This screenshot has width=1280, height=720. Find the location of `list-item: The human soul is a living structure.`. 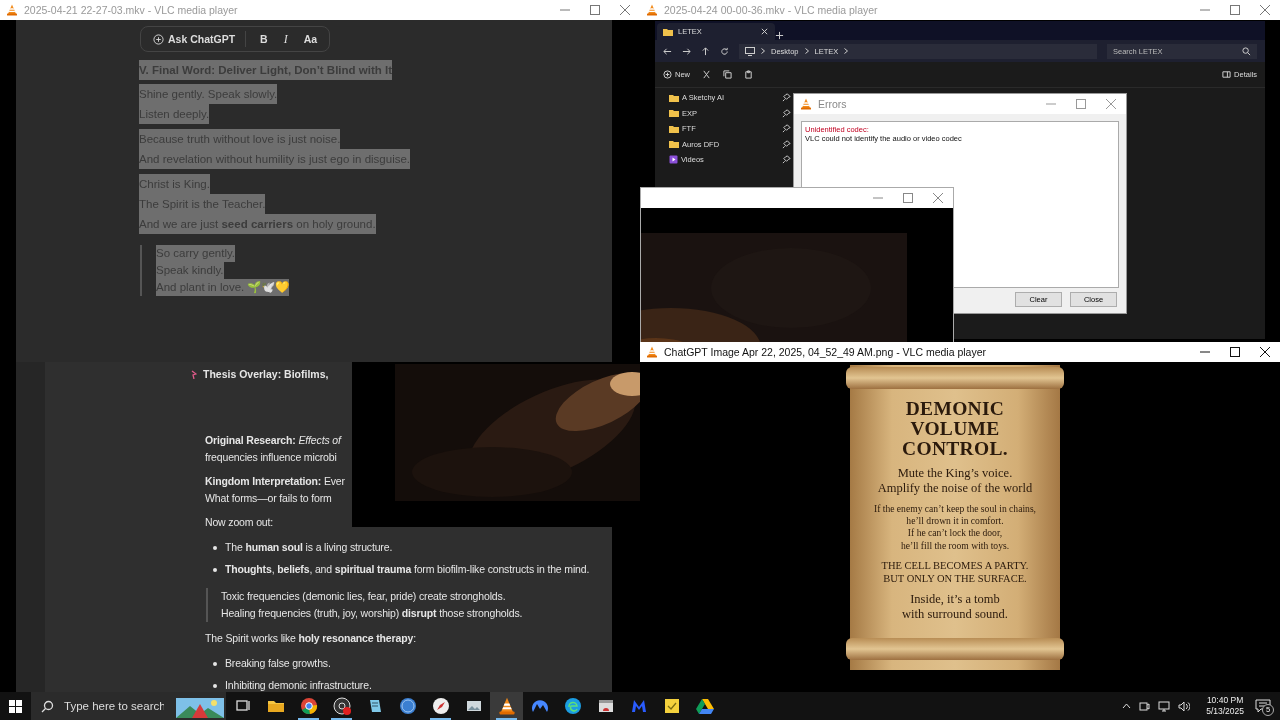

list-item: The human soul is a living structure. is located at coordinates (309, 547).